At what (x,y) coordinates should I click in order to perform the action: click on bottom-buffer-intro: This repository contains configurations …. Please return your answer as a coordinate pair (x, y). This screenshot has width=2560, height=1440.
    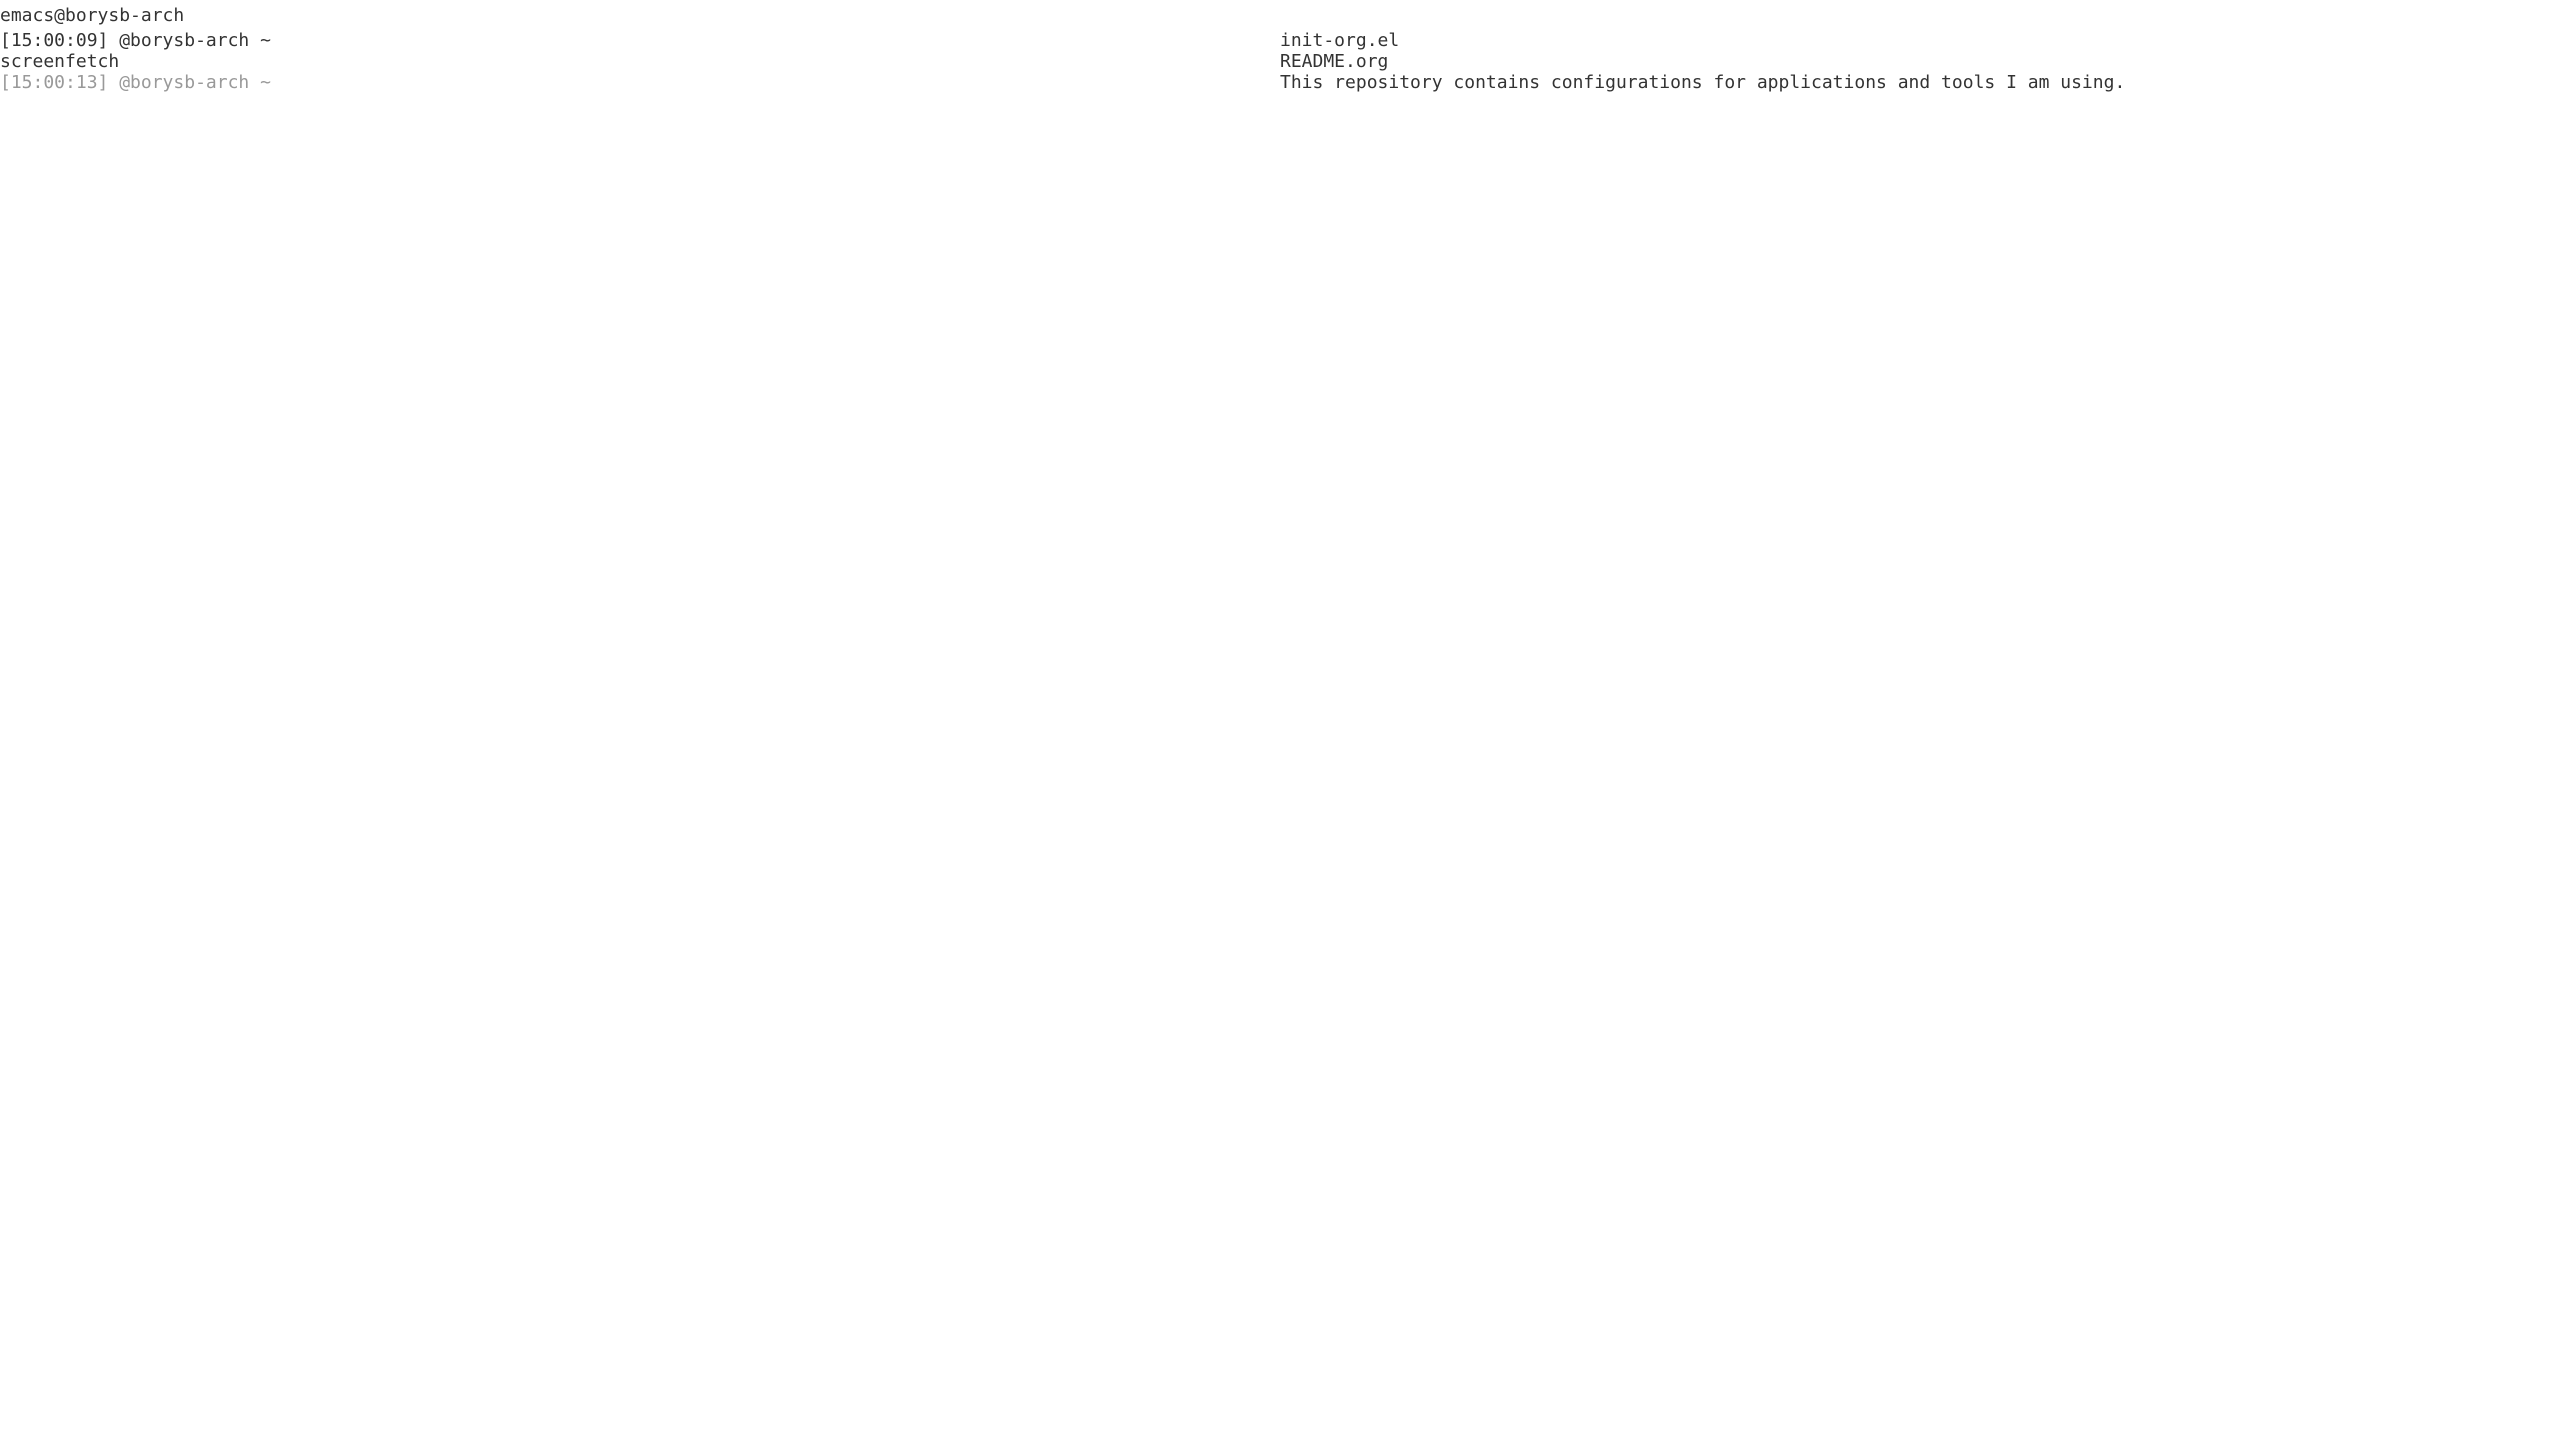
    Looking at the image, I should click on (1703, 82).